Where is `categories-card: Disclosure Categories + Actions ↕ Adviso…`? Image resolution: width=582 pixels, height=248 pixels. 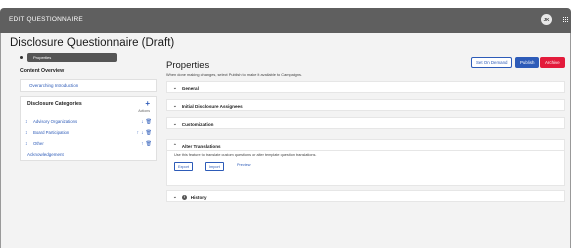 categories-card: Disclosure Categories + Actions ↕ Adviso… is located at coordinates (88, 128).